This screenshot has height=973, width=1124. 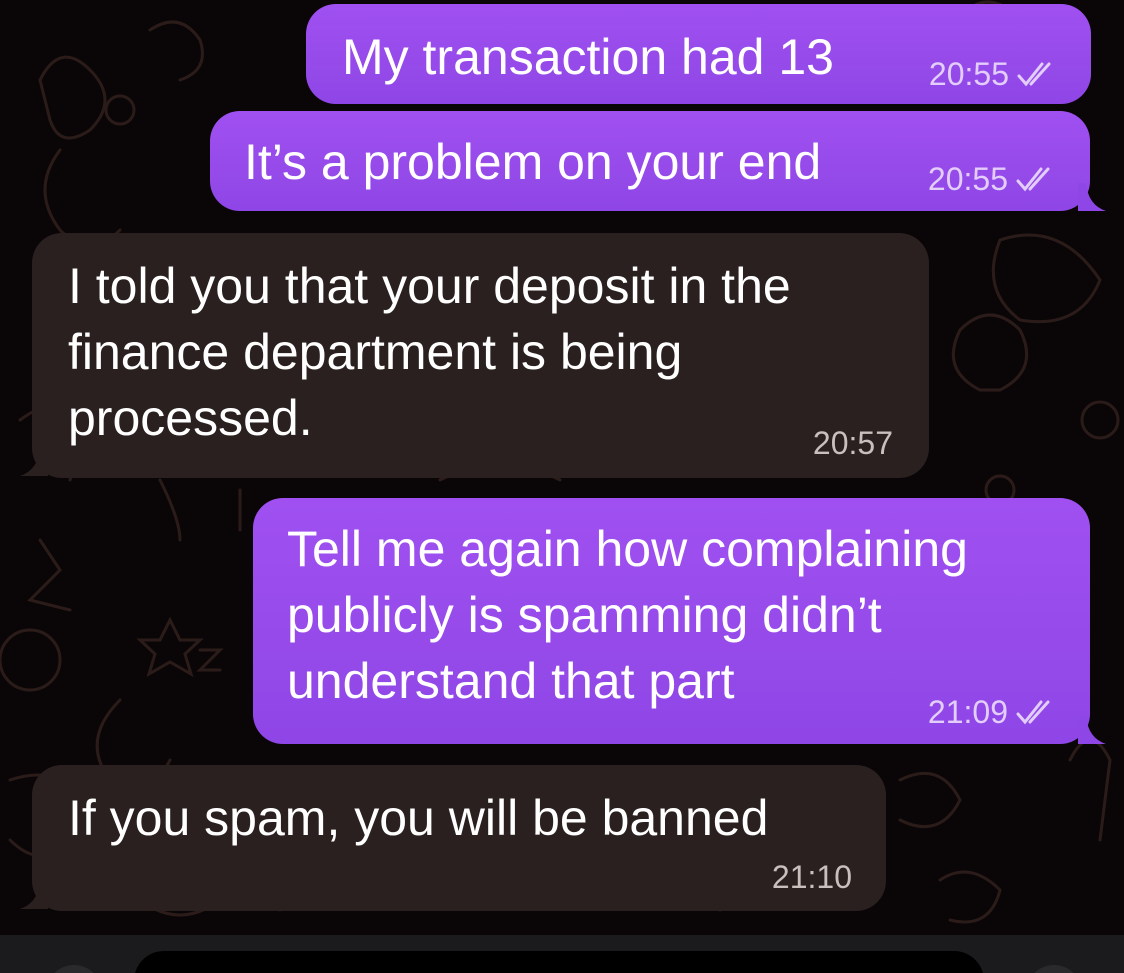 I want to click on message-text: It’s a problem on your end, so click(x=533, y=162).